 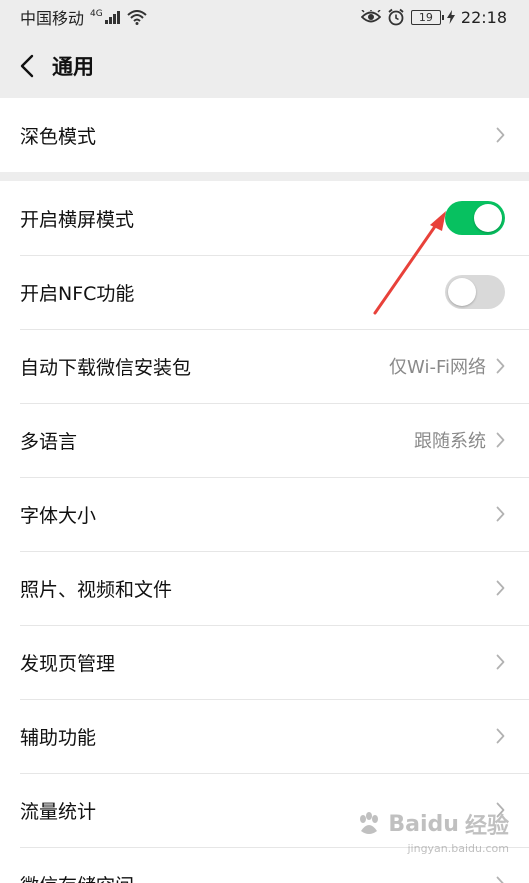 I want to click on row-label: 辅助功能, so click(x=58, y=737).